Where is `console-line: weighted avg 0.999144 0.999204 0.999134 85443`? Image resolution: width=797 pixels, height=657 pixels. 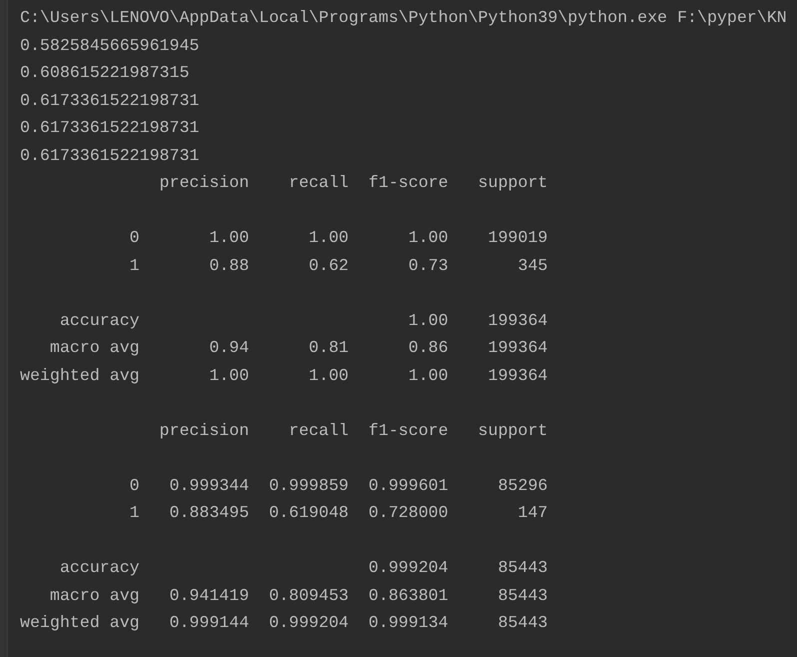 console-line: weighted avg 0.999144 0.999204 0.999134 85443 is located at coordinates (284, 623).